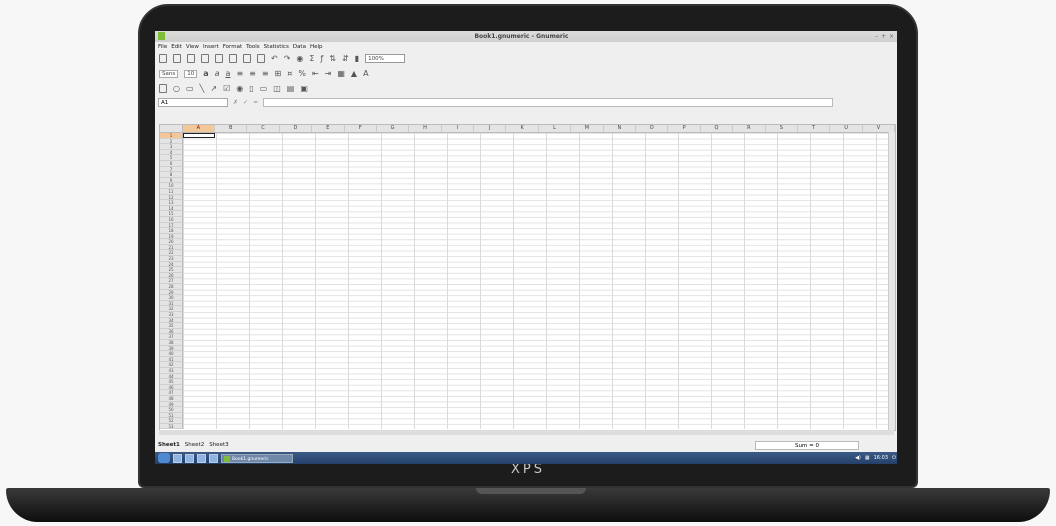  What do you see at coordinates (176, 47) in the screenshot?
I see `menu-edit: Edit` at bounding box center [176, 47].